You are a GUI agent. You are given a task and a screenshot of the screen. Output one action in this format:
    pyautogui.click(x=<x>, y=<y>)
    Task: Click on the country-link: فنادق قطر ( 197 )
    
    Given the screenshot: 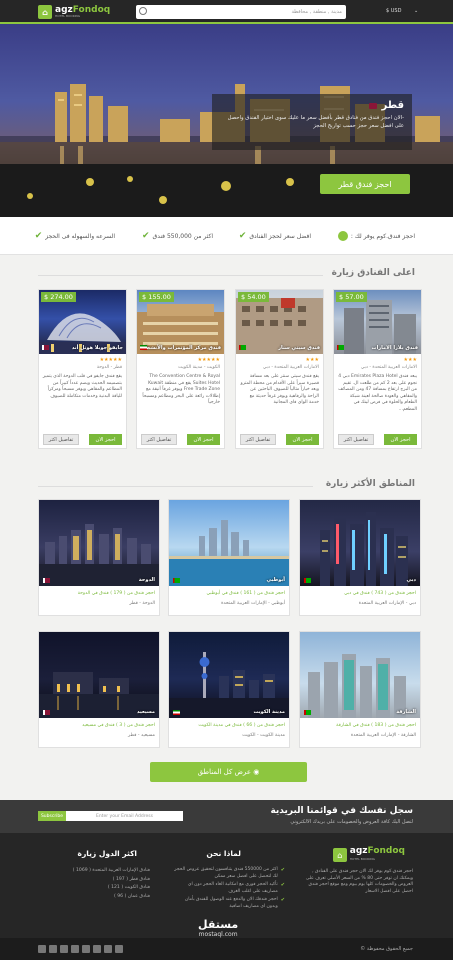 What is the action you would take?
    pyautogui.click(x=95, y=880)
    